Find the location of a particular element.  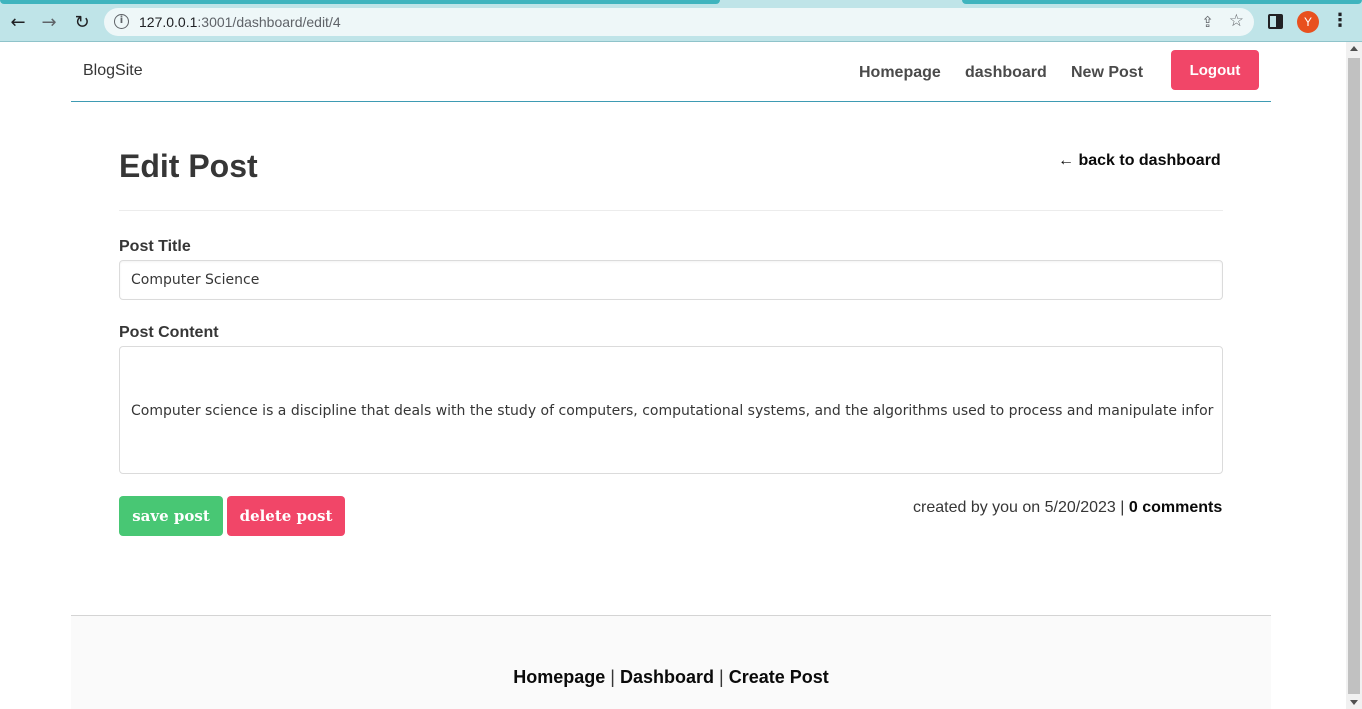

share-icon: ⇪ is located at coordinates (1207, 22).